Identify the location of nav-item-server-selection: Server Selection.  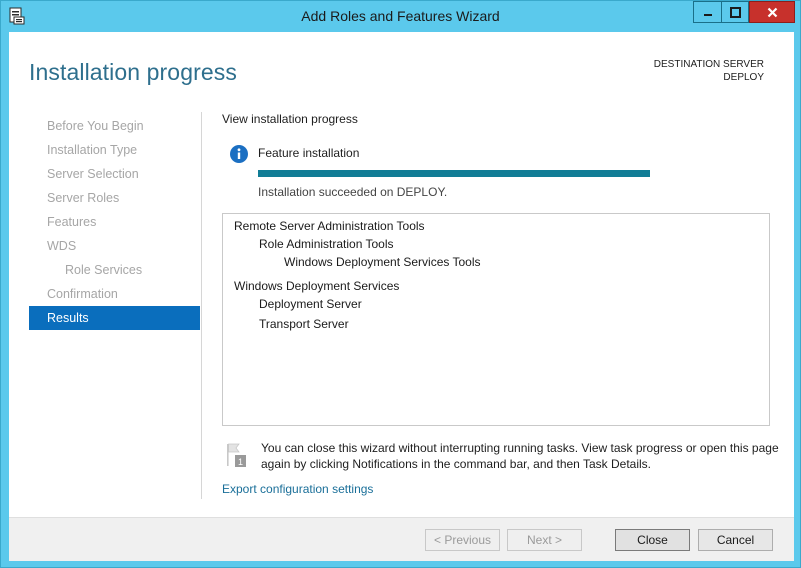
(93, 174).